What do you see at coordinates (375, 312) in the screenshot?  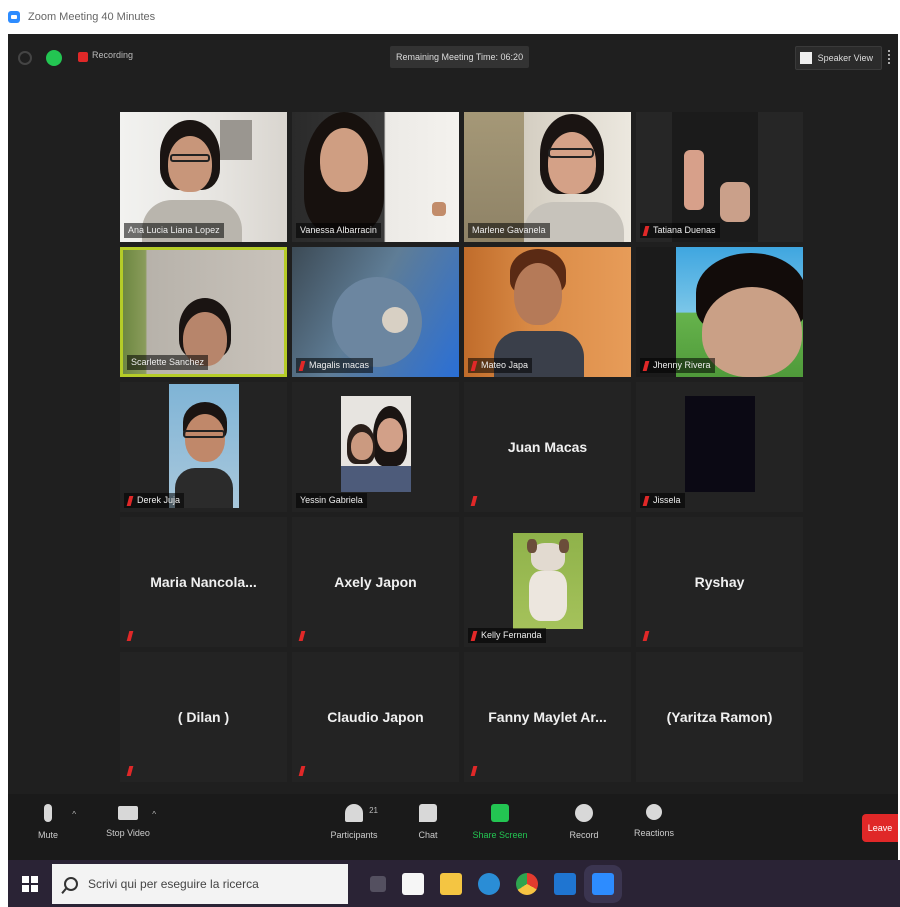 I see `participant-tile: Magalis macas` at bounding box center [375, 312].